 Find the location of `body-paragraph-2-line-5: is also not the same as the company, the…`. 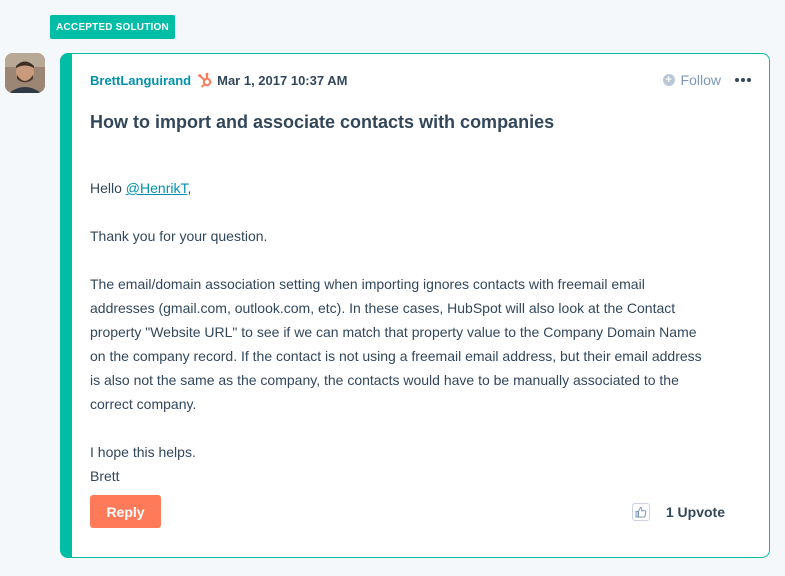

body-paragraph-2-line-5: is also not the same as the company, the… is located at coordinates (384, 380).